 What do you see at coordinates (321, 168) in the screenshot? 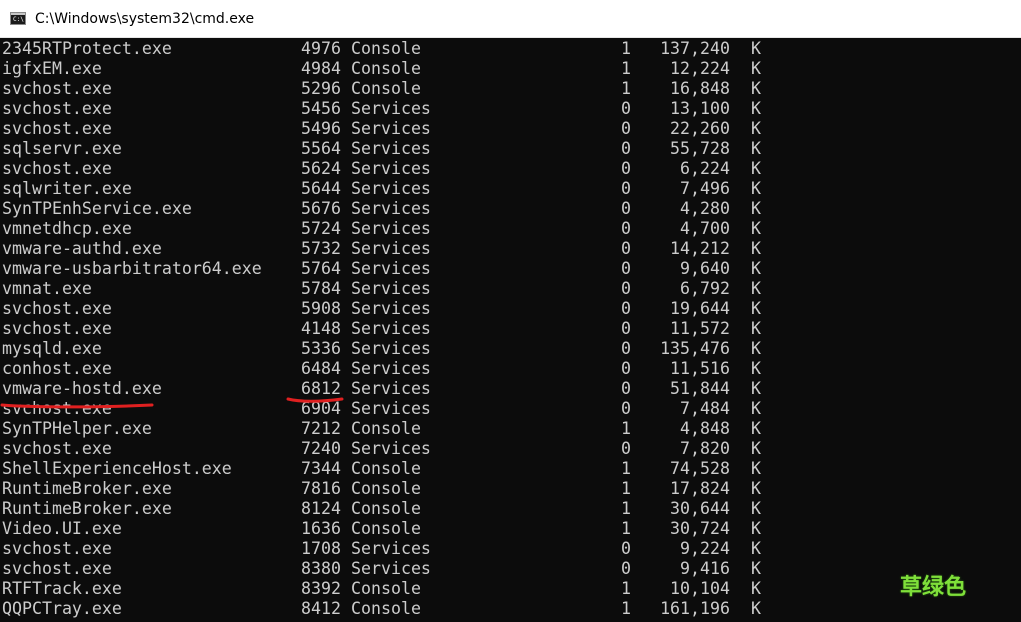
I see `process-pid: 5624` at bounding box center [321, 168].